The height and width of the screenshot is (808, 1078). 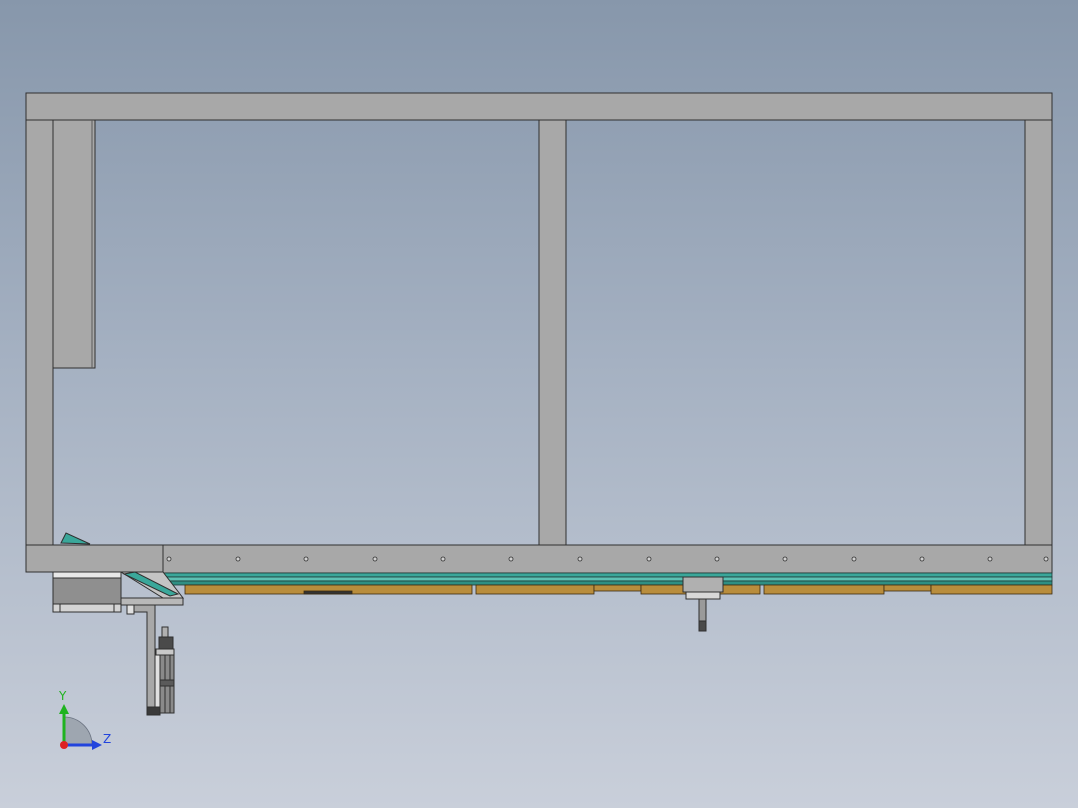 I want to click on triad-y-label: Y, so click(x=62, y=696).